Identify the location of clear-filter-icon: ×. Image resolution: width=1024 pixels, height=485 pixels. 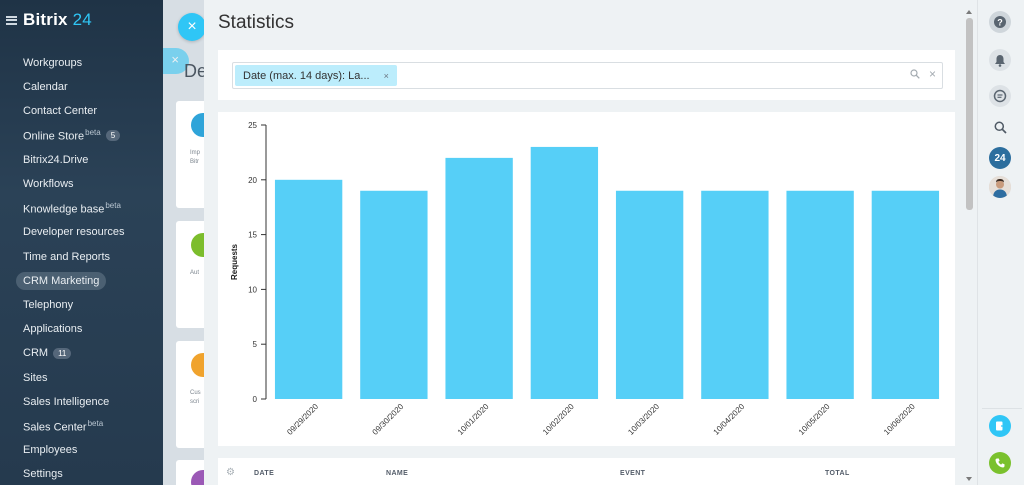
(932, 74).